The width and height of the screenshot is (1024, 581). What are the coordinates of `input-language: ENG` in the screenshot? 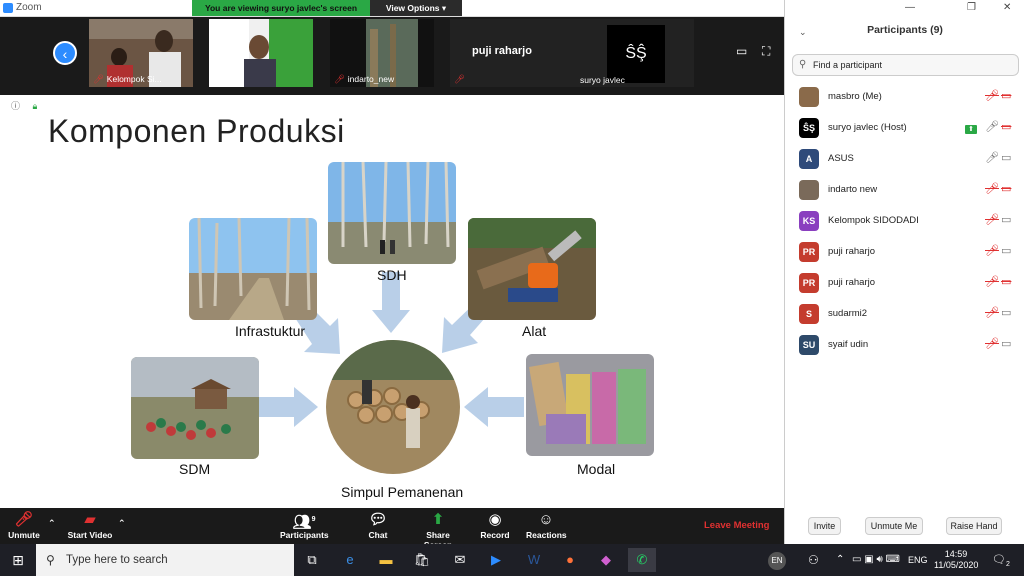 It's located at (918, 560).